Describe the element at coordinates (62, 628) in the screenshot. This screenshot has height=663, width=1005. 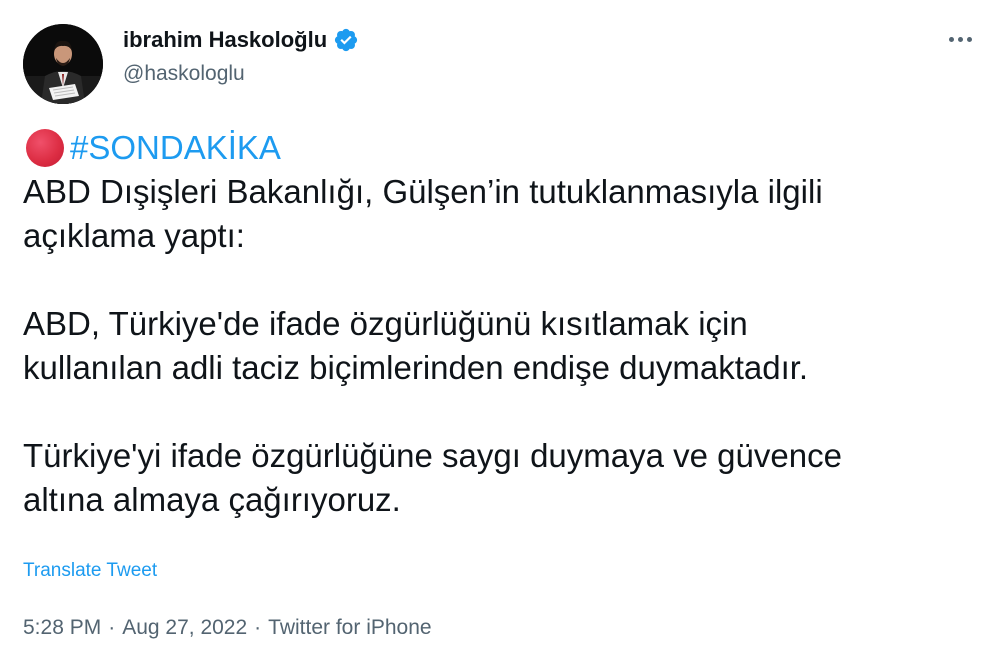
I see `tweet-time: 5:28 PM` at that location.